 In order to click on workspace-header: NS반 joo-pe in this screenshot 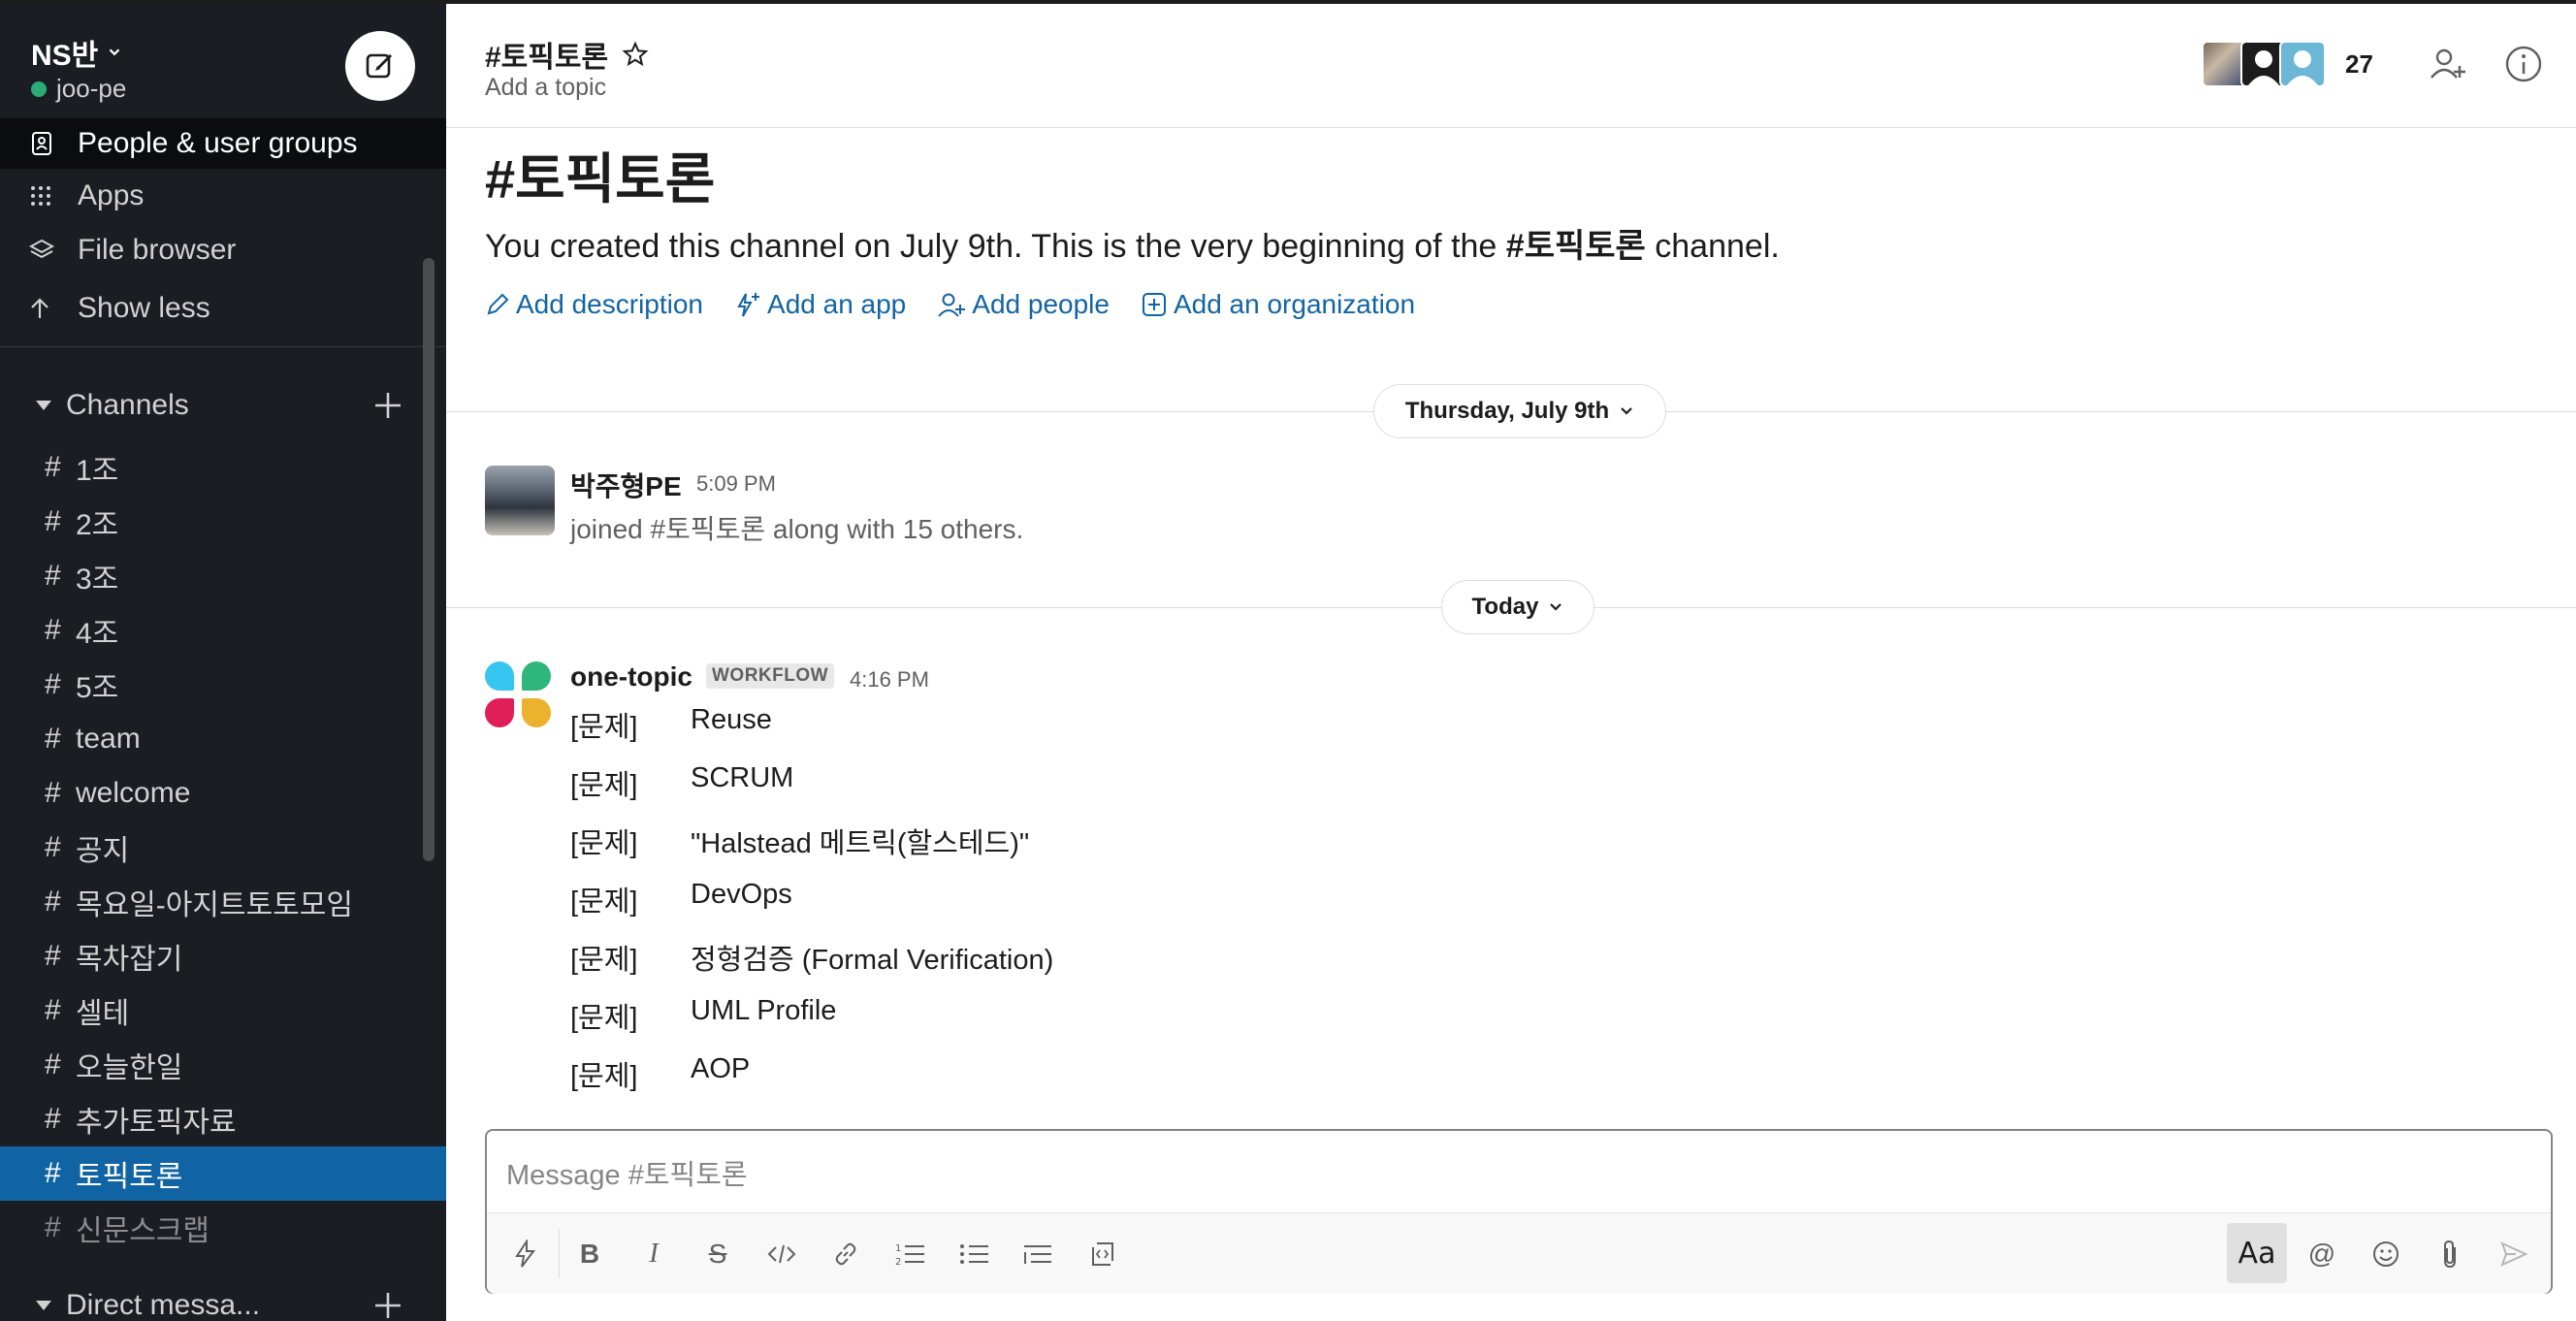, I will do `click(223, 64)`.